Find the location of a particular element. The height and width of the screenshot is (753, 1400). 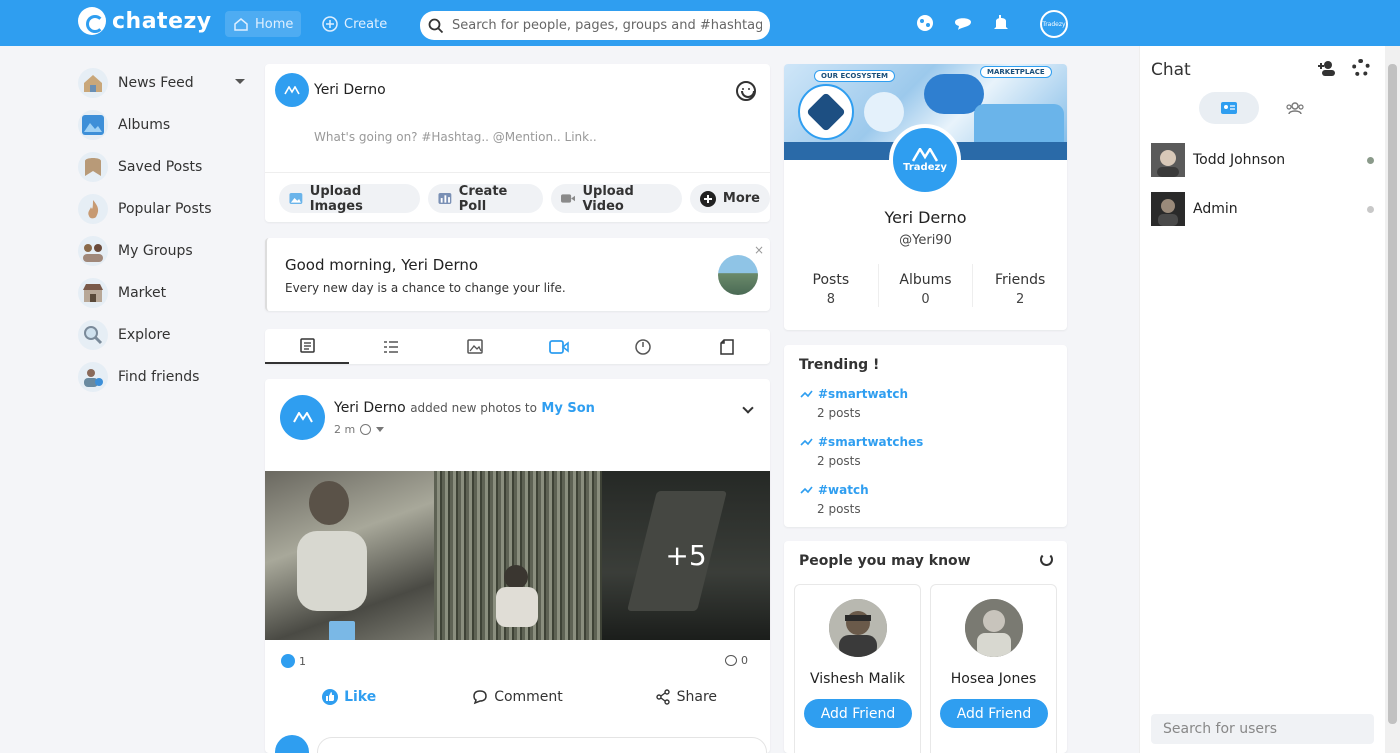

comment-button: Comment is located at coordinates (517, 697).